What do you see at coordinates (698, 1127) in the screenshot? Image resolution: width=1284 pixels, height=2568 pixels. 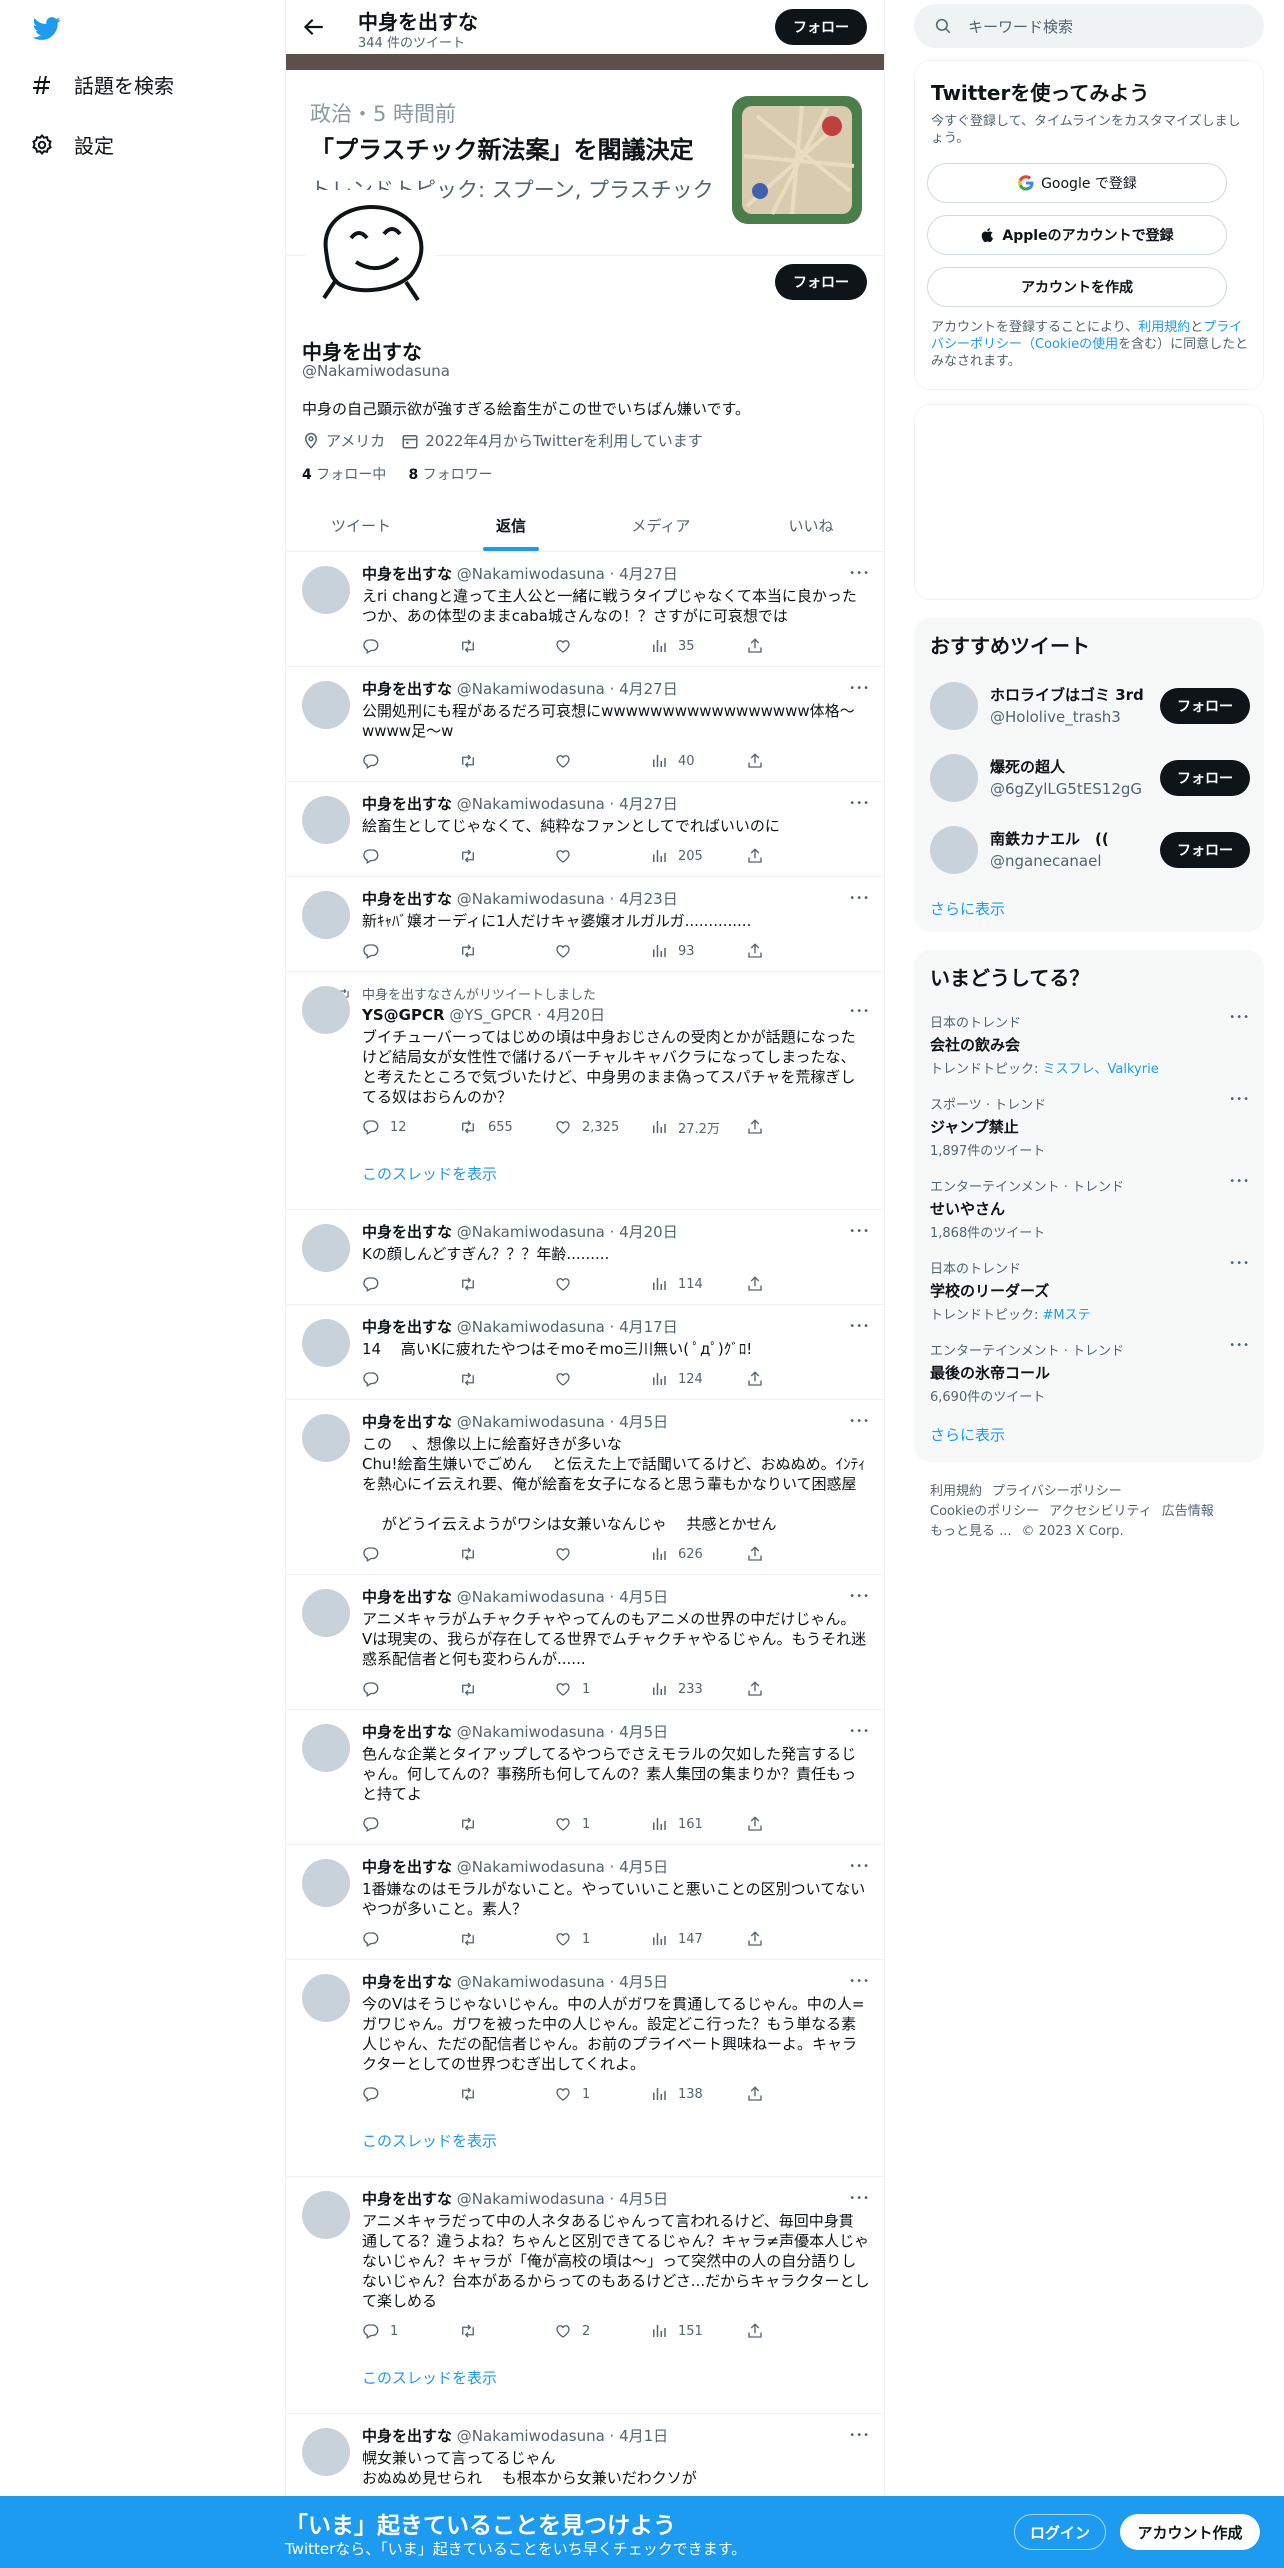 I see `views-action: 27.2万` at bounding box center [698, 1127].